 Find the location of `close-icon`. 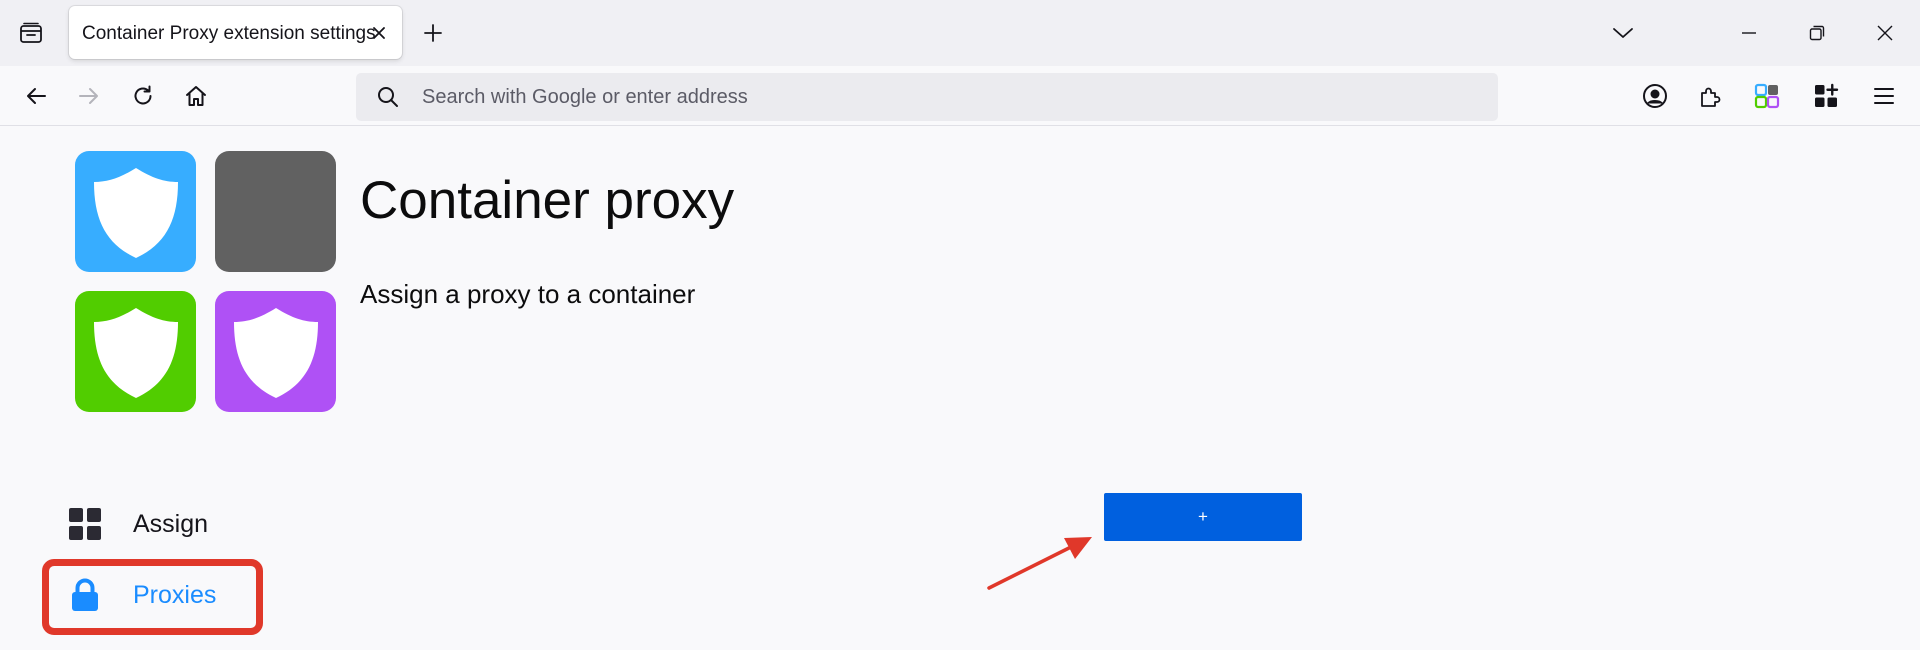

close-icon is located at coordinates (379, 33).